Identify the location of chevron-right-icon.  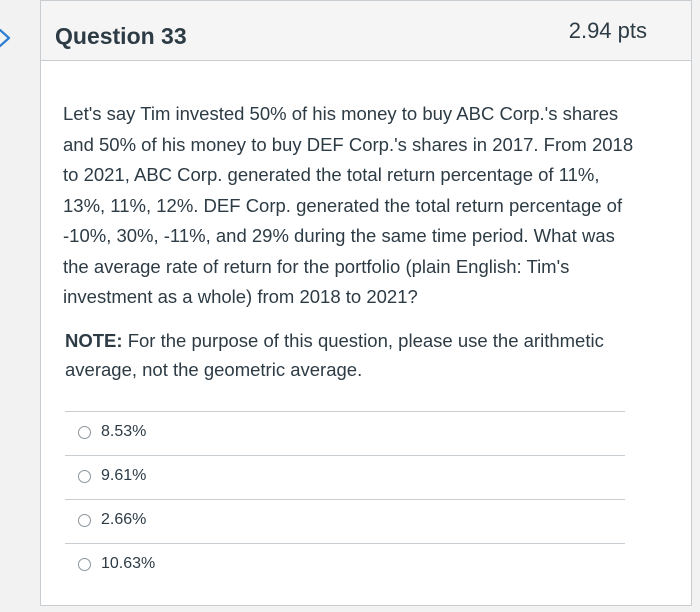
(8, 38).